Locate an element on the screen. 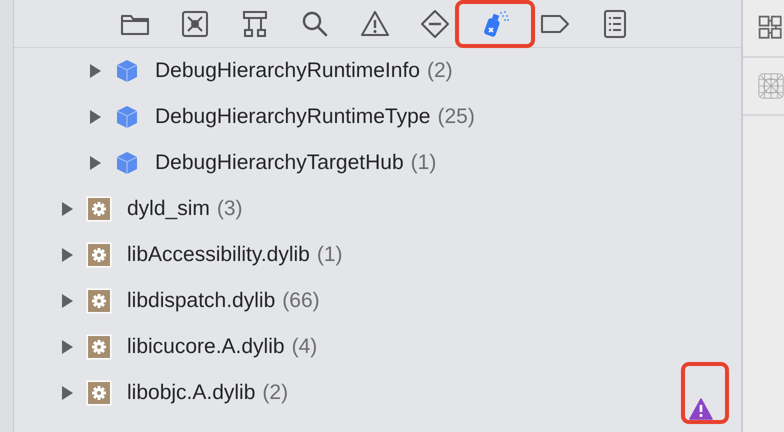 Image resolution: width=784 pixels, height=432 pixels. tree-item-label: DebugHierarchyRuntimeType is located at coordinates (292, 117).